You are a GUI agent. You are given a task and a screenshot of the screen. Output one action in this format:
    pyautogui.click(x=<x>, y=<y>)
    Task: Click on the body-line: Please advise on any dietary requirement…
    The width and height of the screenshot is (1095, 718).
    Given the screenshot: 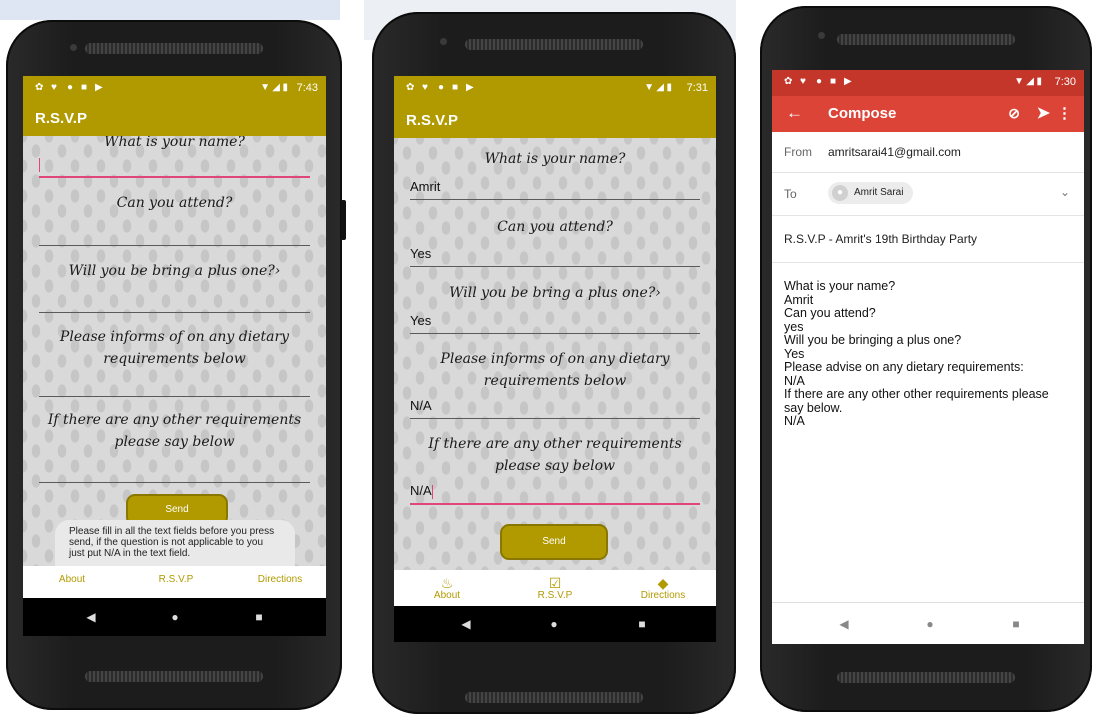 What is the action you would take?
    pyautogui.click(x=904, y=367)
    